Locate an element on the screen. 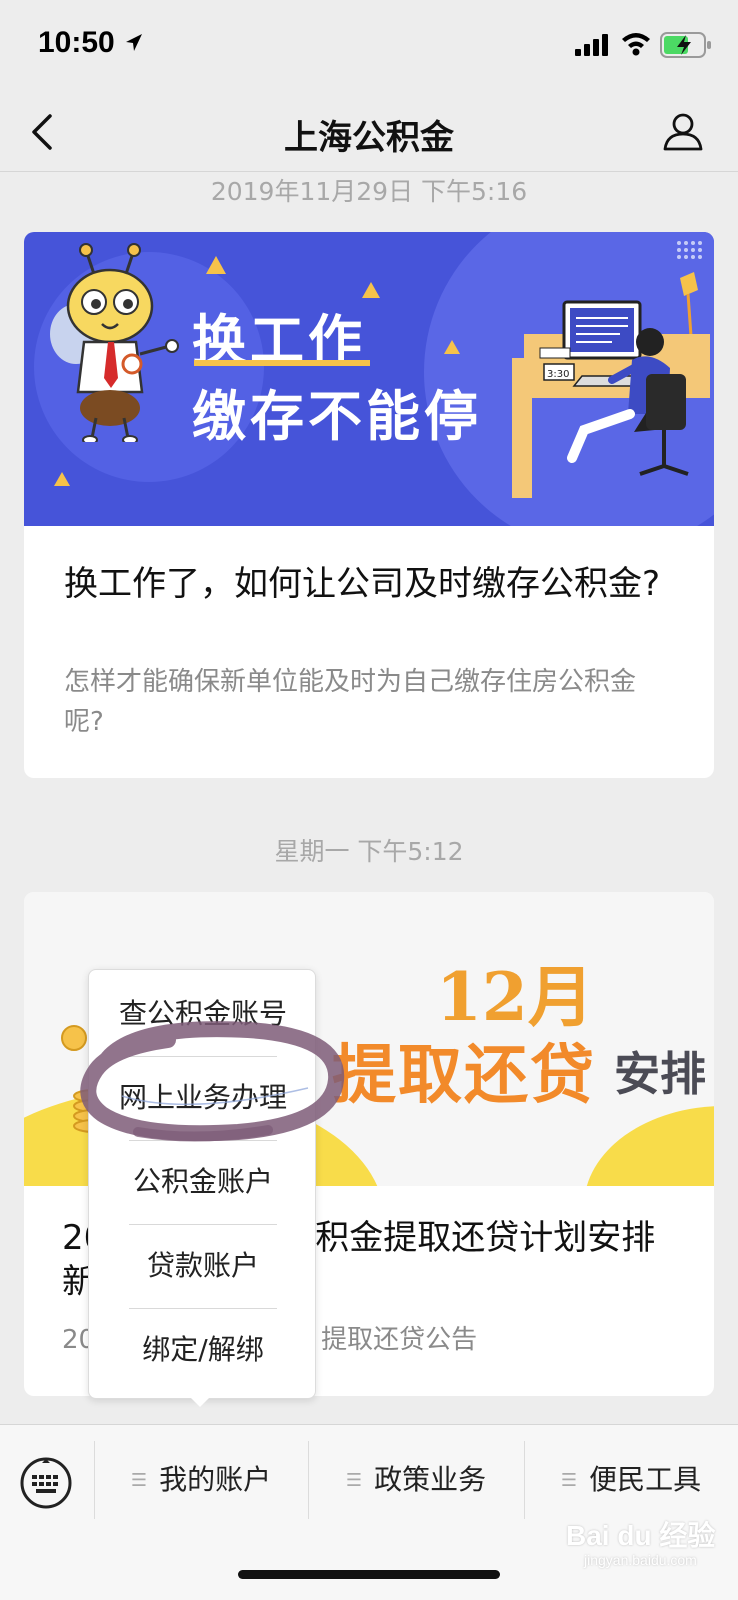 This screenshot has height=1600, width=738. bee-mascot-icon is located at coordinates (114, 342).